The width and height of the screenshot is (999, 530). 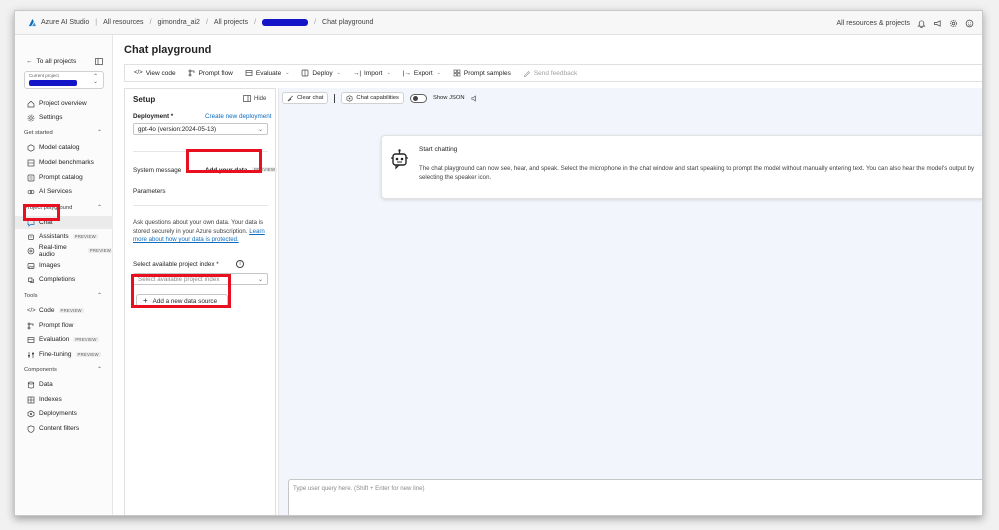 I want to click on nav-item-prompt-flow: Prompt flow, so click(x=64, y=325).